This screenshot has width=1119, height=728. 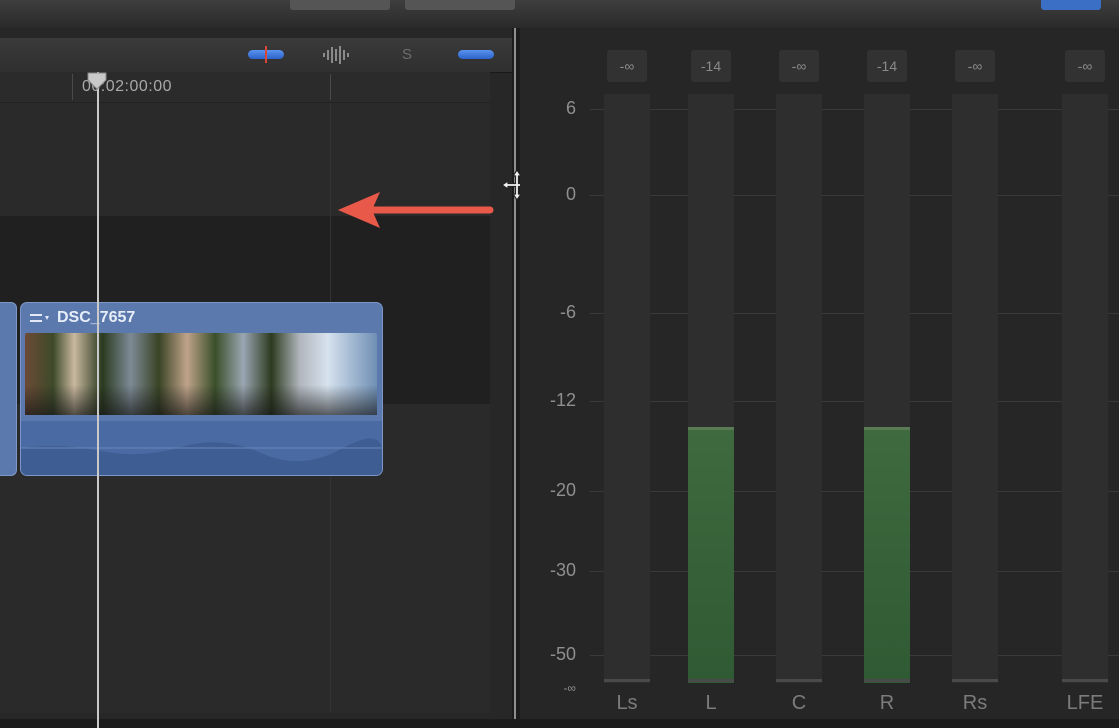 I want to click on meter-scale-label: -∞, so click(x=569, y=688).